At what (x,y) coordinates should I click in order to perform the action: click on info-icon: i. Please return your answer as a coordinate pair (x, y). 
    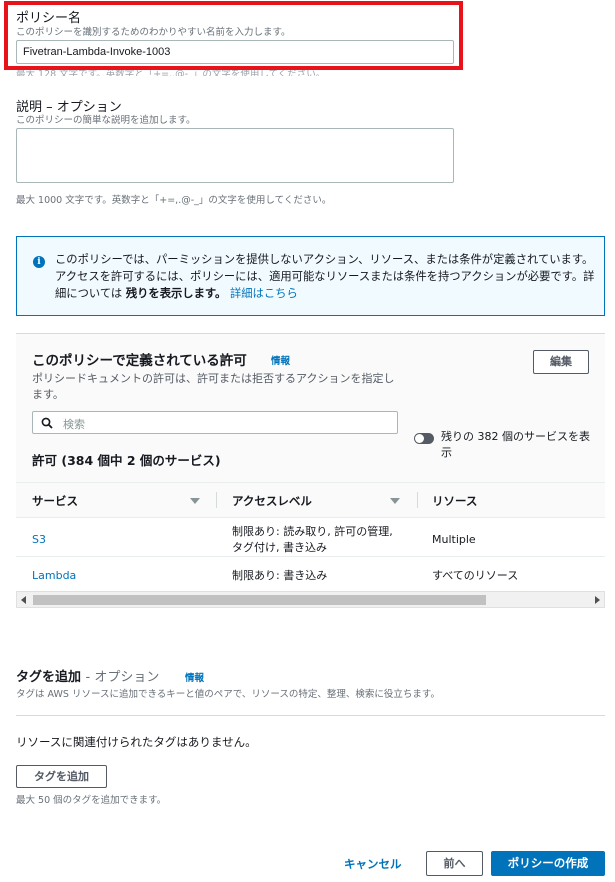
    Looking at the image, I should click on (39, 262).